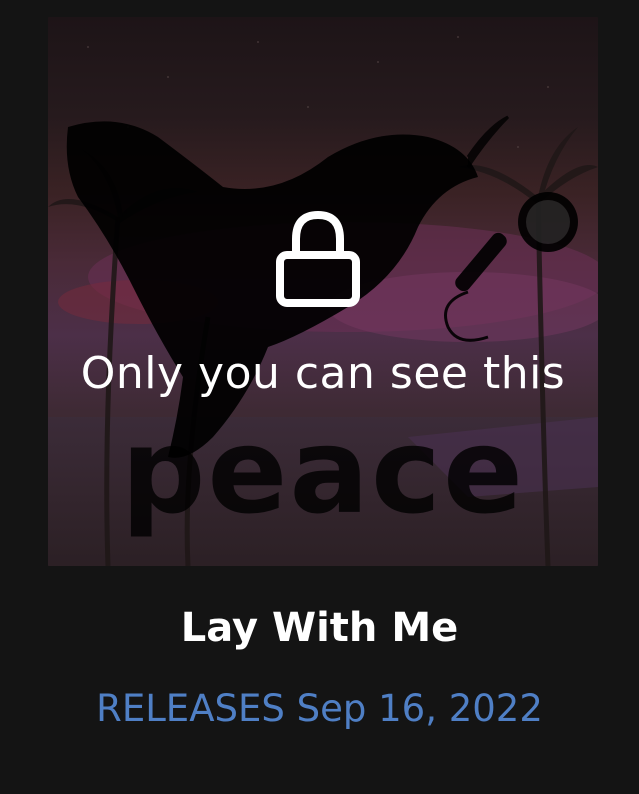  I want to click on private-message: Only you can see this, so click(323, 373).